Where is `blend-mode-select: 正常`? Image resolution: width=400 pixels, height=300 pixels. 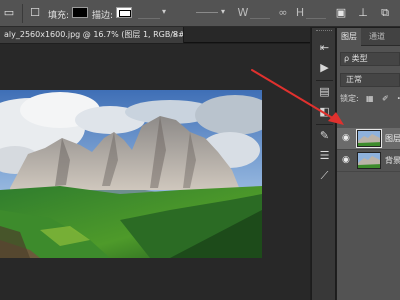 blend-mode-select: 正常 is located at coordinates (370, 80).